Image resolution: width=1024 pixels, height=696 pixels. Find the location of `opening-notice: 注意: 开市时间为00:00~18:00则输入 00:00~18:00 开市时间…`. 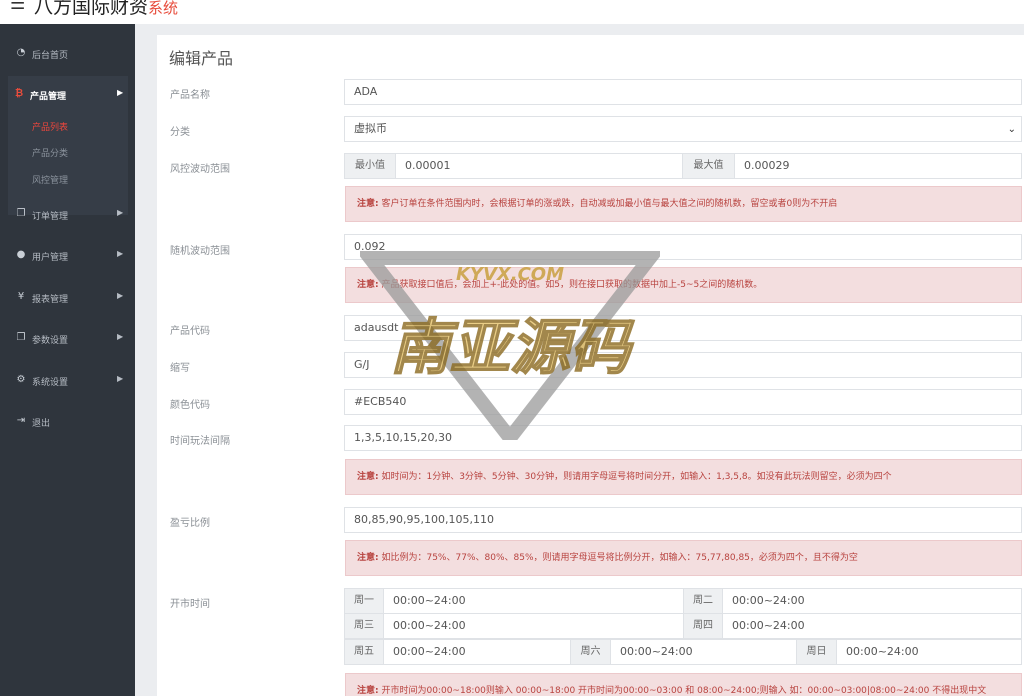

opening-notice: 注意: 开市时间为00:00~18:00则输入 00:00~18:00 开市时间… is located at coordinates (683, 684).